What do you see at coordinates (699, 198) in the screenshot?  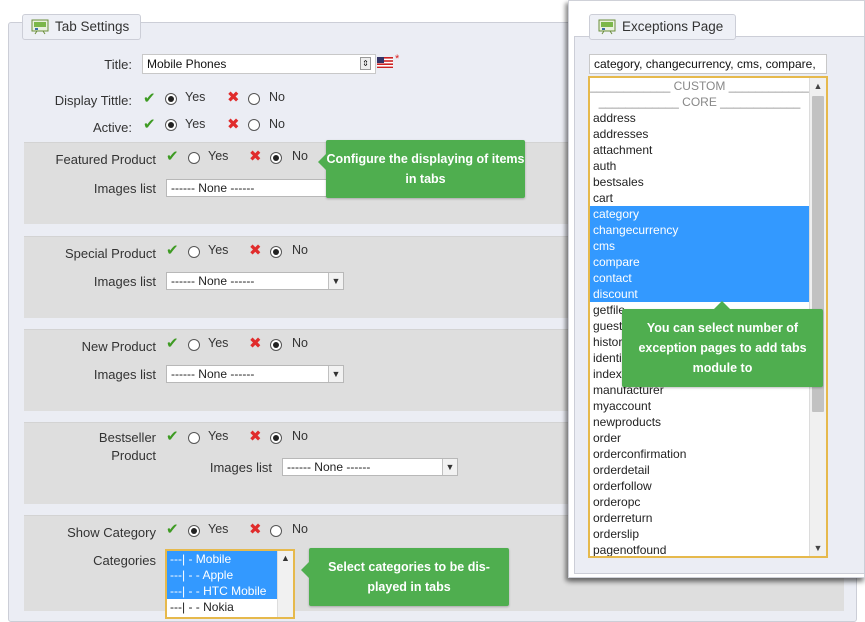 I see `list-item: cart` at bounding box center [699, 198].